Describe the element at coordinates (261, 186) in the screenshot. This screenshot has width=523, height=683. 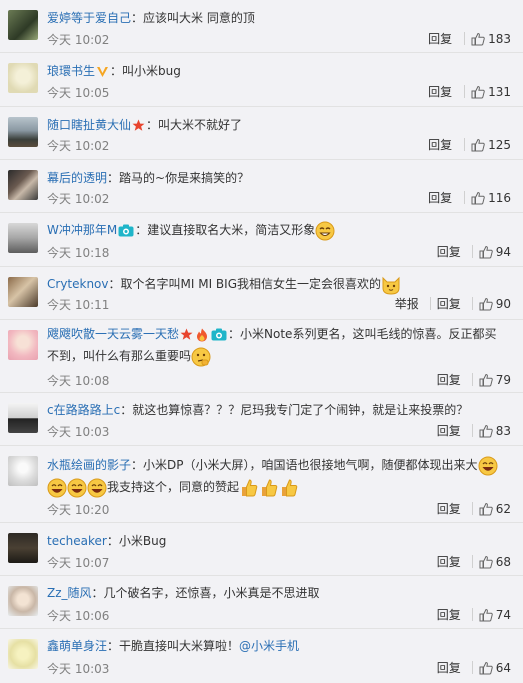
I see `comment-item: 幕后的透明：踏马的~你是来搞笑的？ 今天 10:02 回复 116` at that location.